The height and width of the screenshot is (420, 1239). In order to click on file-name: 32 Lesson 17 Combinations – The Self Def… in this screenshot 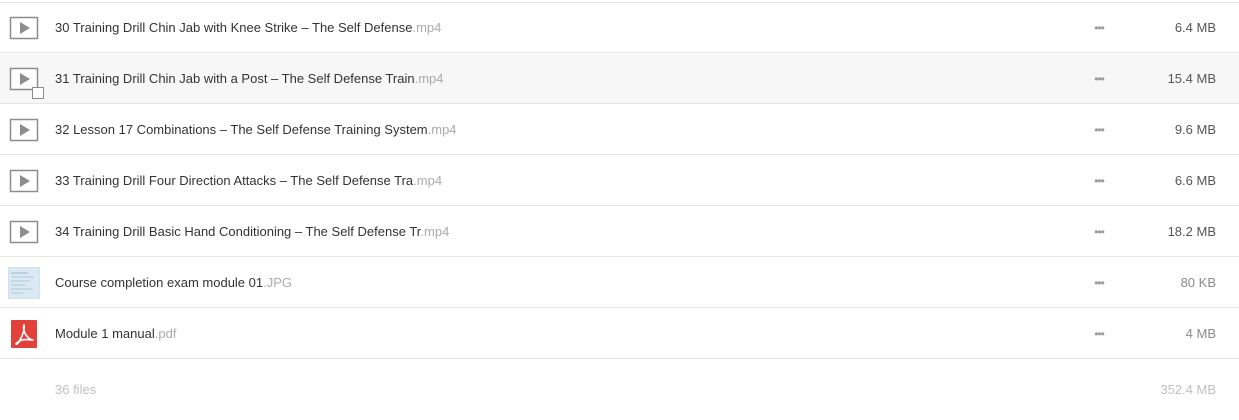, I will do `click(256, 130)`.